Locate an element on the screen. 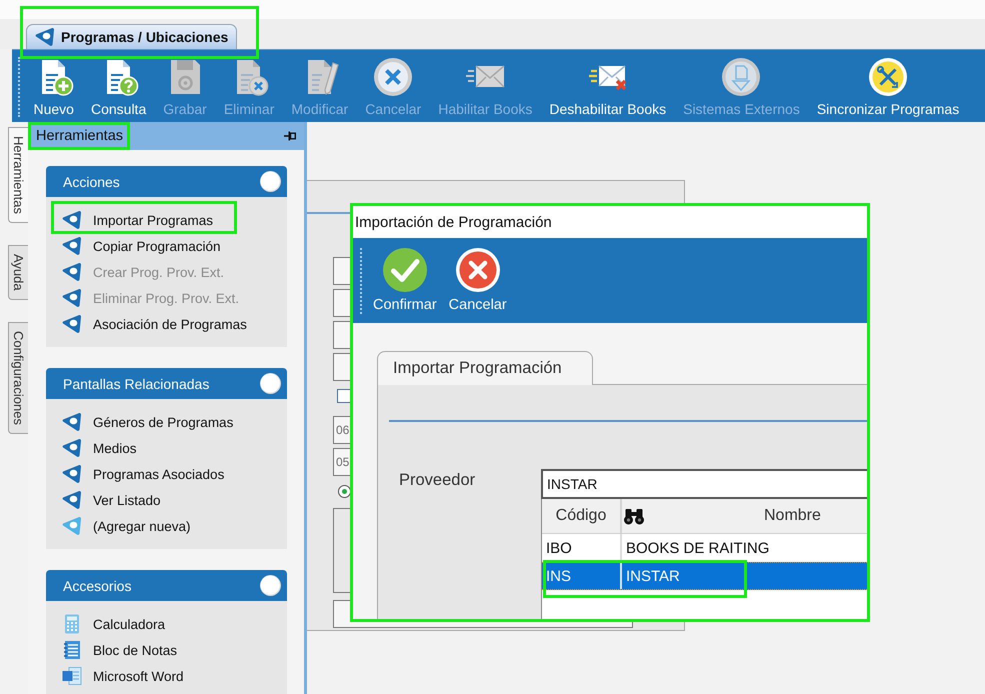 This screenshot has width=985, height=694. binoculars-icon is located at coordinates (634, 516).